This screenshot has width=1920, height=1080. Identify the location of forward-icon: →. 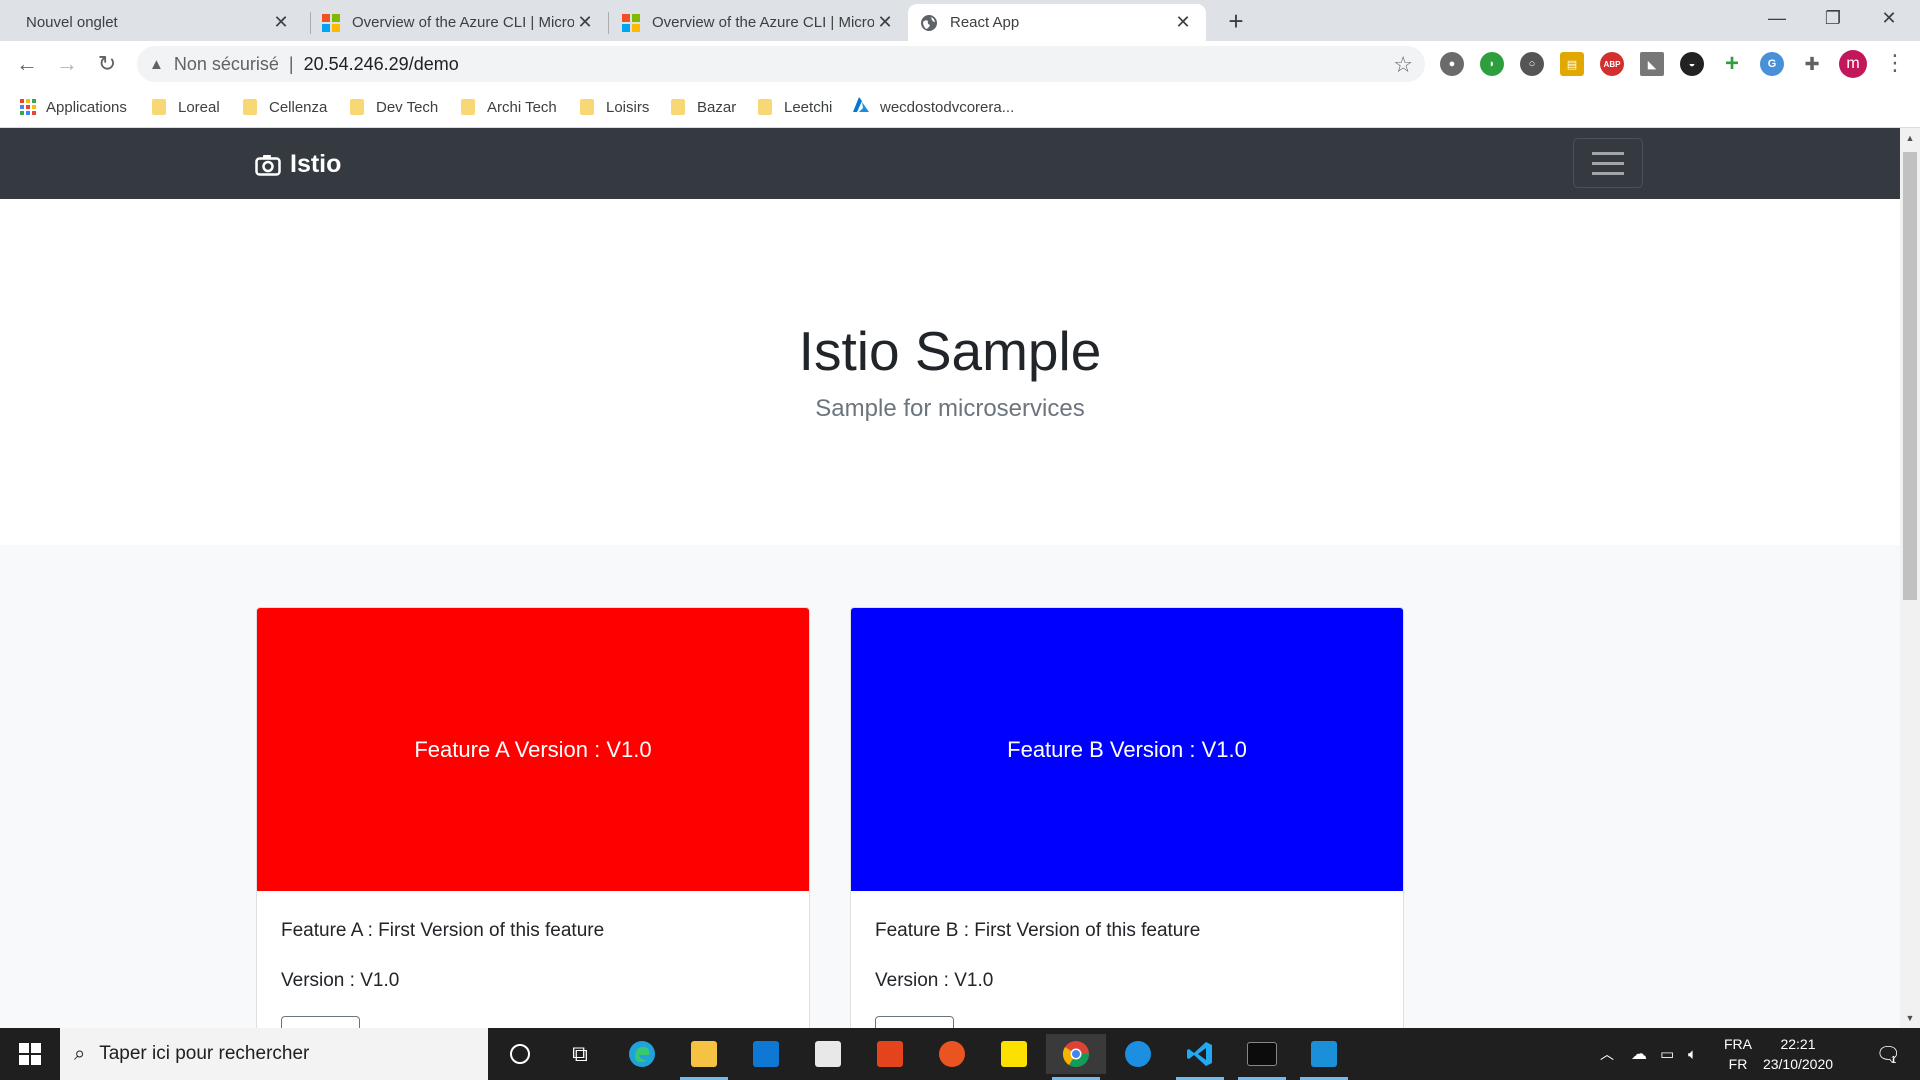
(67, 64).